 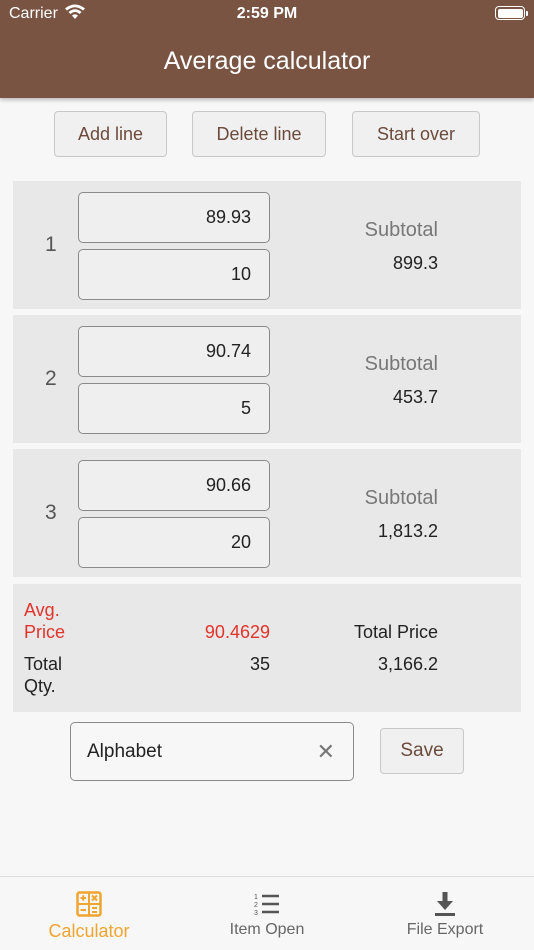 What do you see at coordinates (174, 542) in the screenshot?
I see `quantity-input: 20` at bounding box center [174, 542].